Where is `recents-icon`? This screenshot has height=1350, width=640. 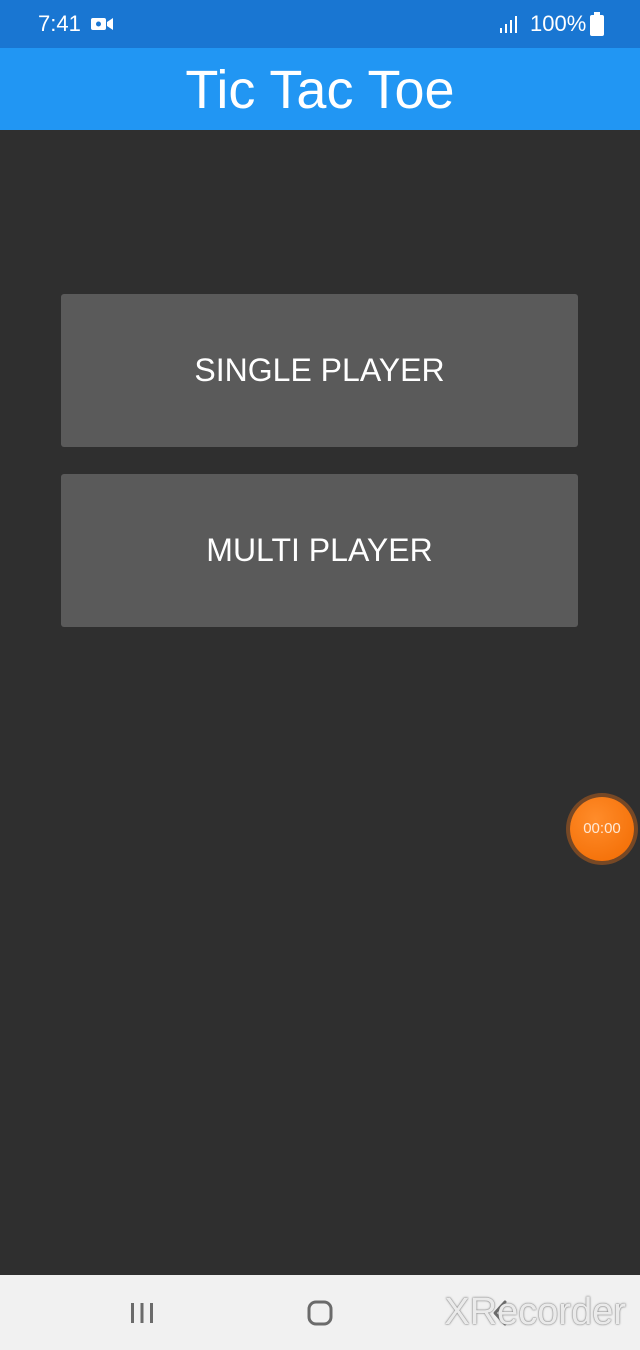
recents-icon is located at coordinates (142, 1313).